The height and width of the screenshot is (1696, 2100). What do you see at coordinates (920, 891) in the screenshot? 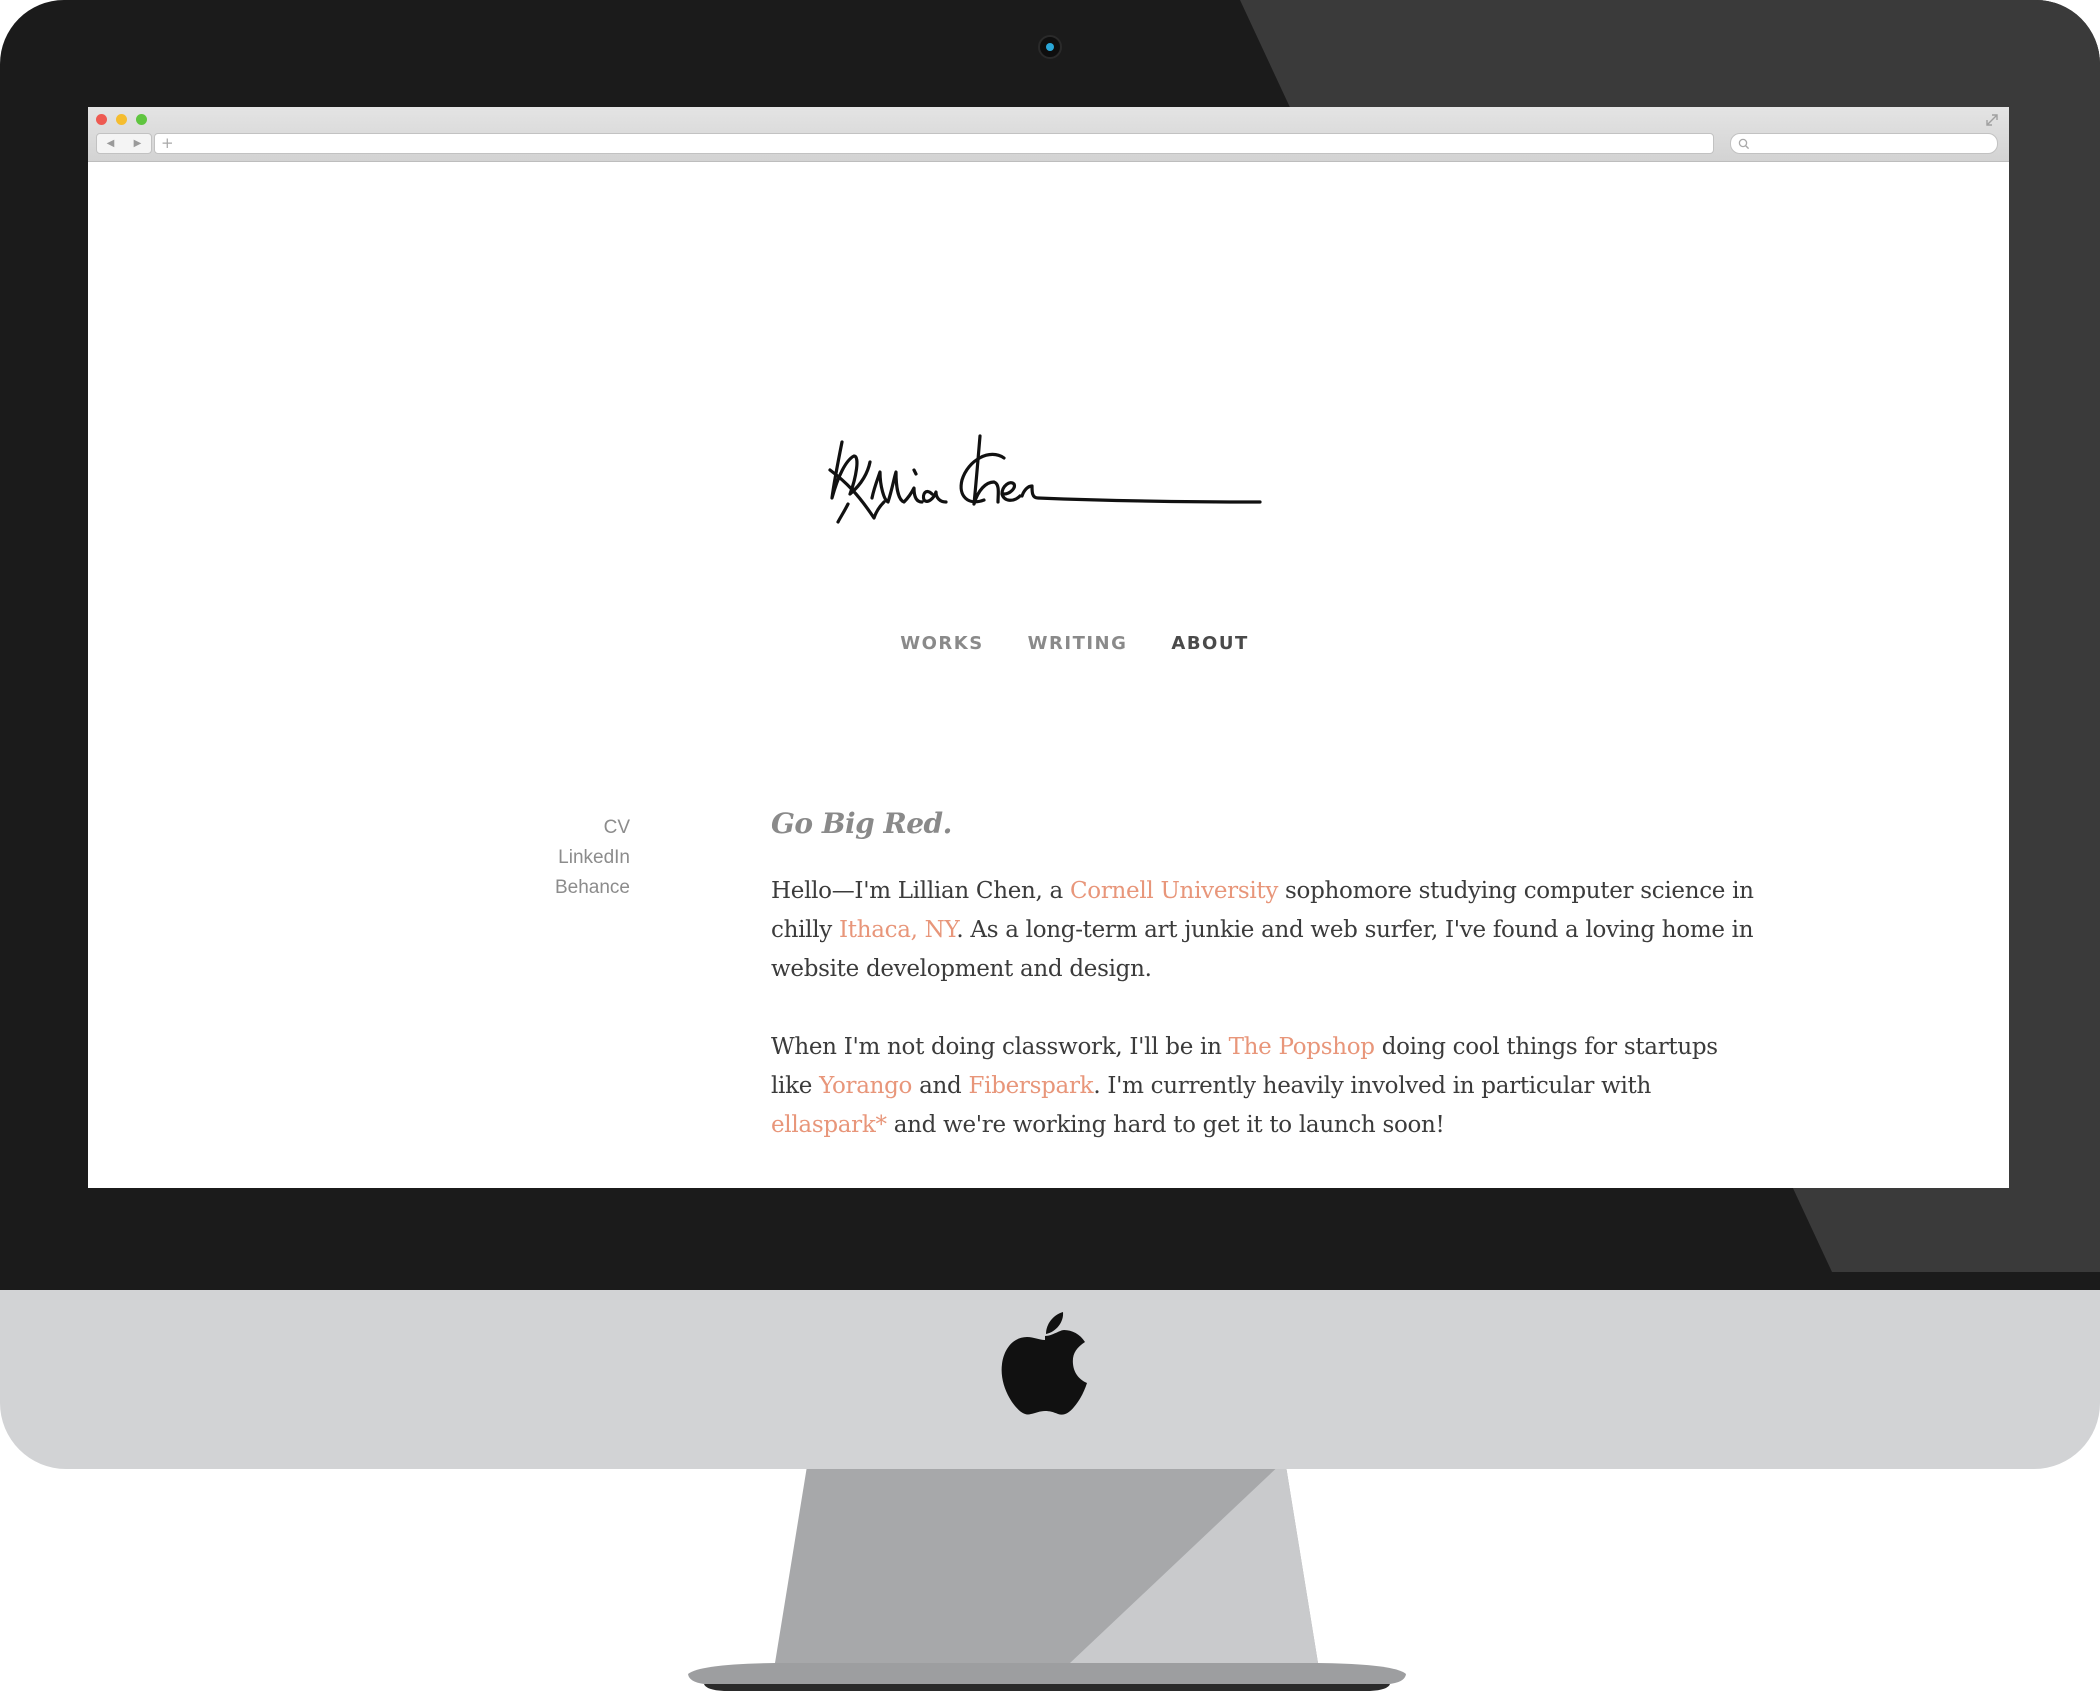
I see `intro-text-1: Hello—I'm Lillian Chen, a` at bounding box center [920, 891].